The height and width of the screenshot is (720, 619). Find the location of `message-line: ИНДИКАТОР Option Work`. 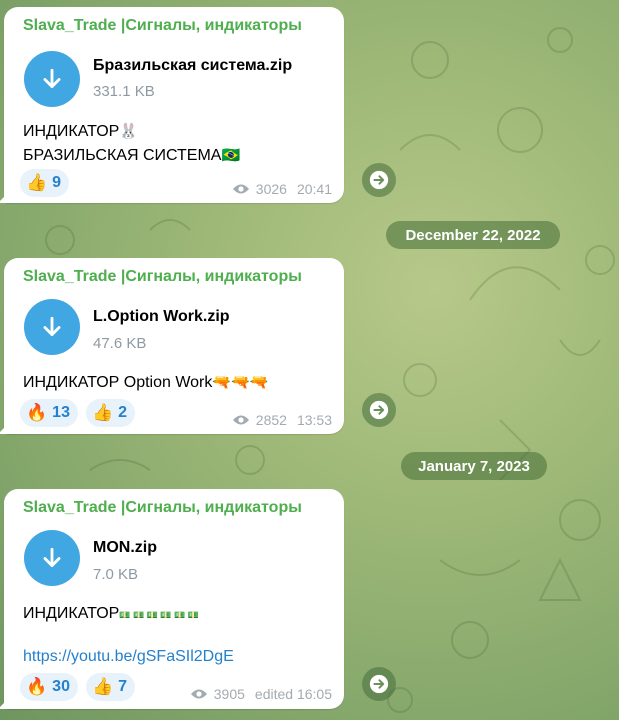

message-line: ИНДИКАТОР Option Work is located at coordinates (118, 382).